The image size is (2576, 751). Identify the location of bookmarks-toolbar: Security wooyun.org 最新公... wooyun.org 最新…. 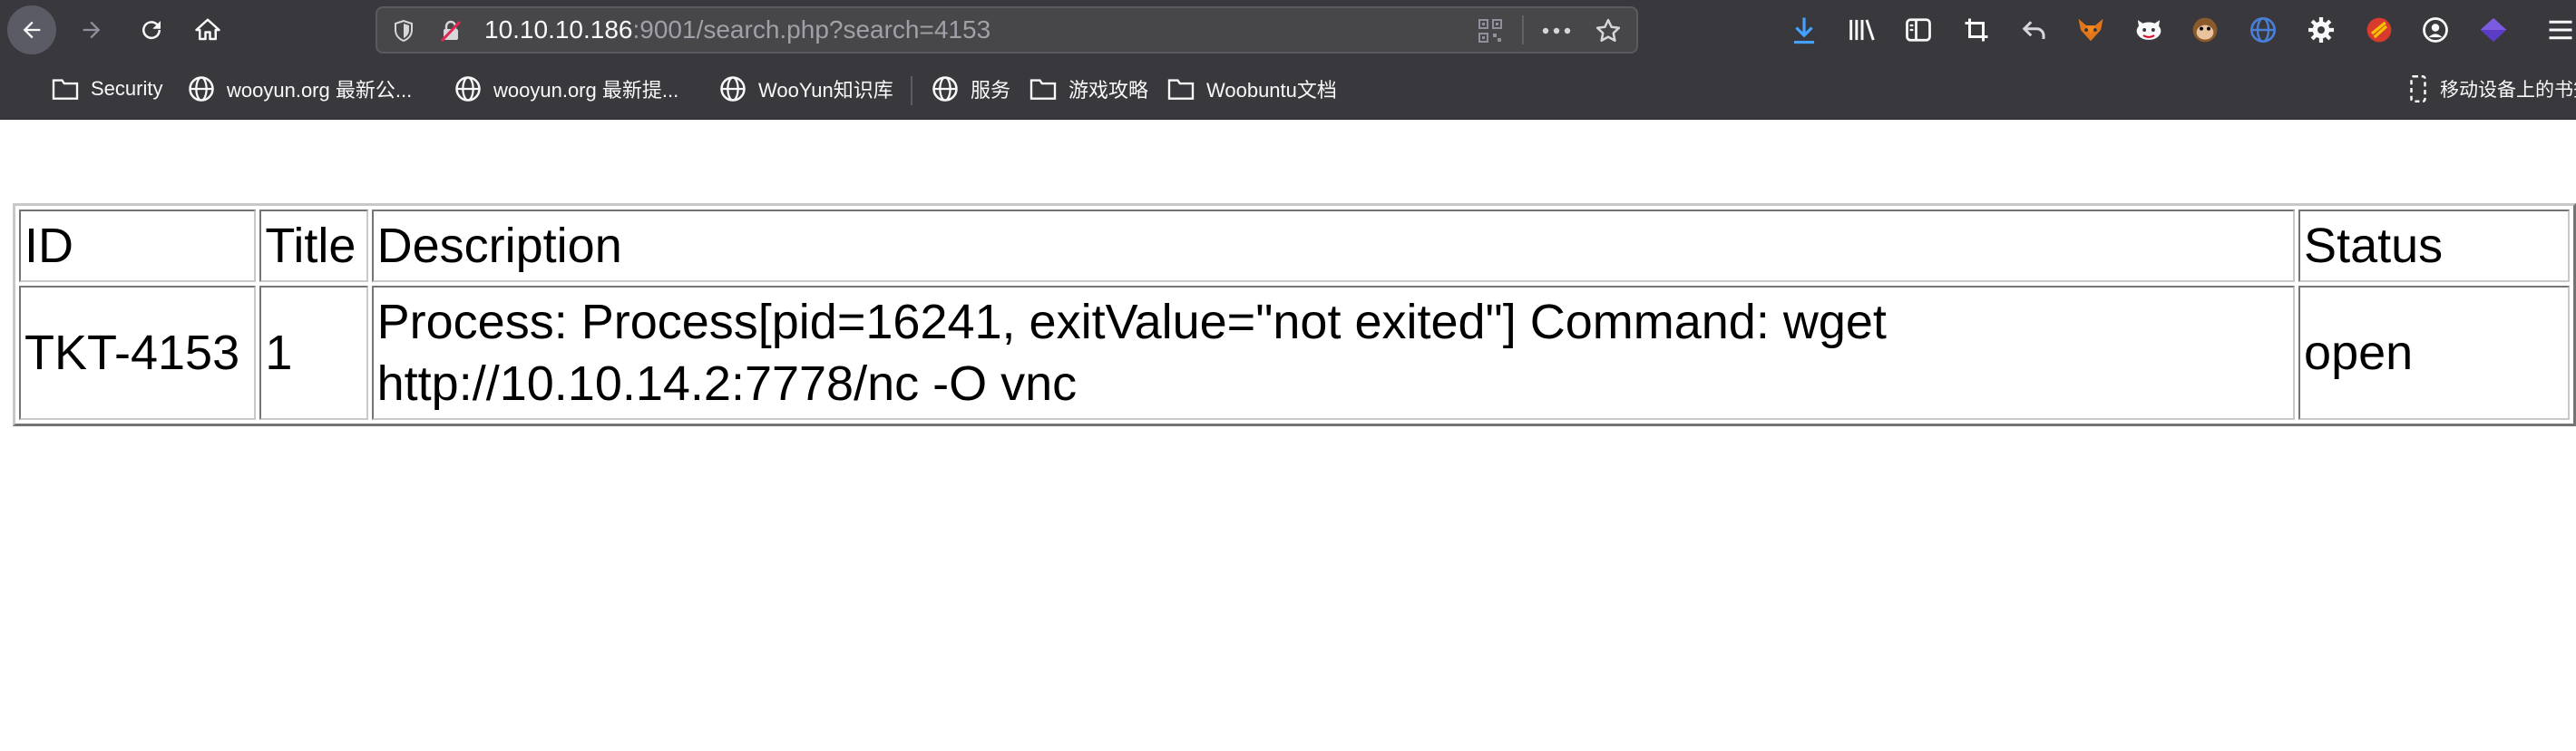
(1288, 90).